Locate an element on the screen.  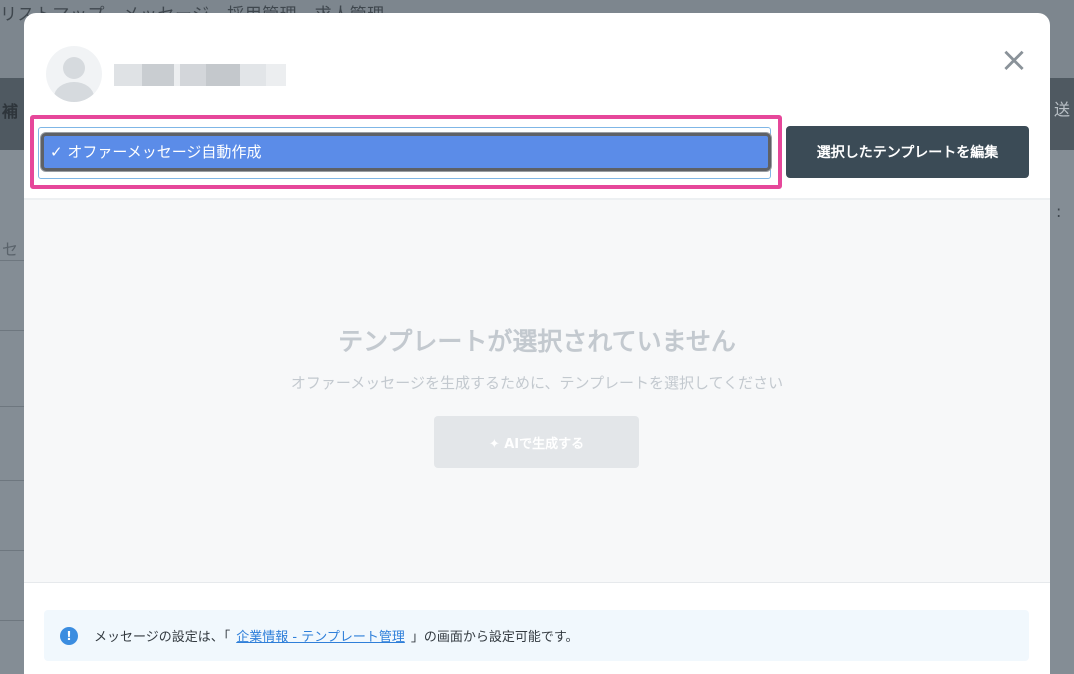
edit-selected-template-button: 選択したテンプレートを編集 is located at coordinates (907, 152).